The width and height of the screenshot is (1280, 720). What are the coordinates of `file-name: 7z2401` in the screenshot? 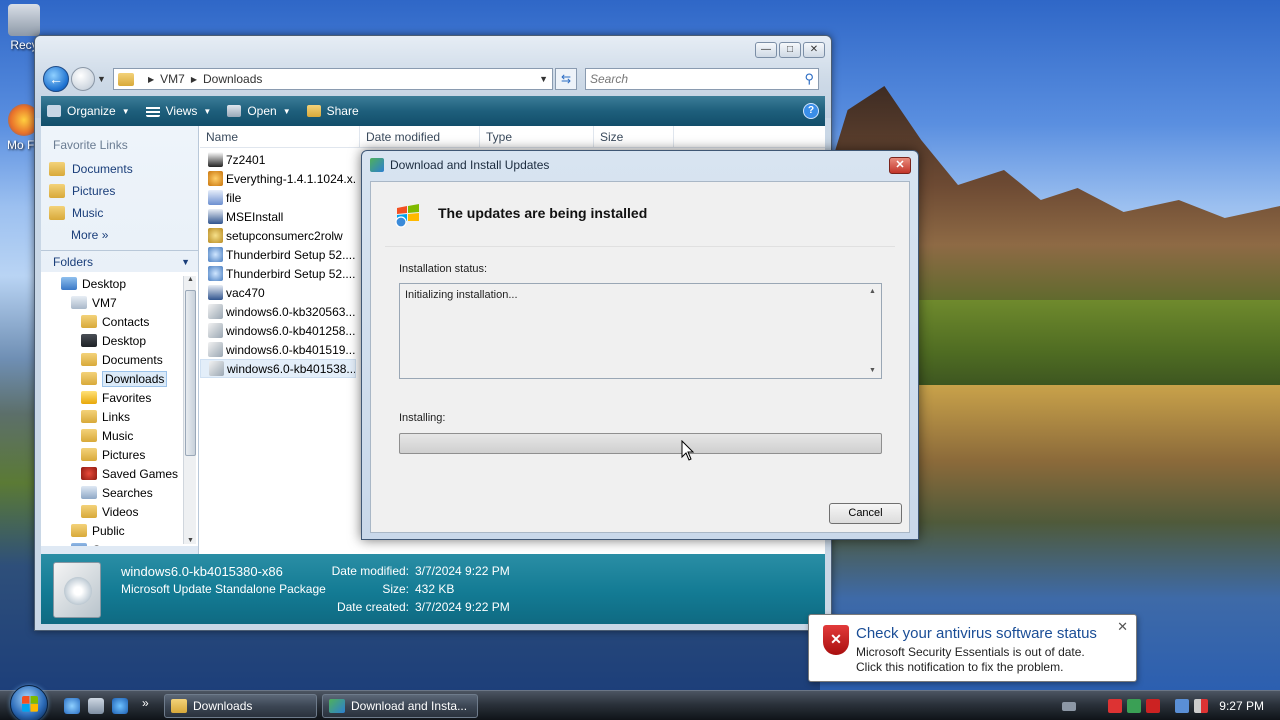 It's located at (246, 159).